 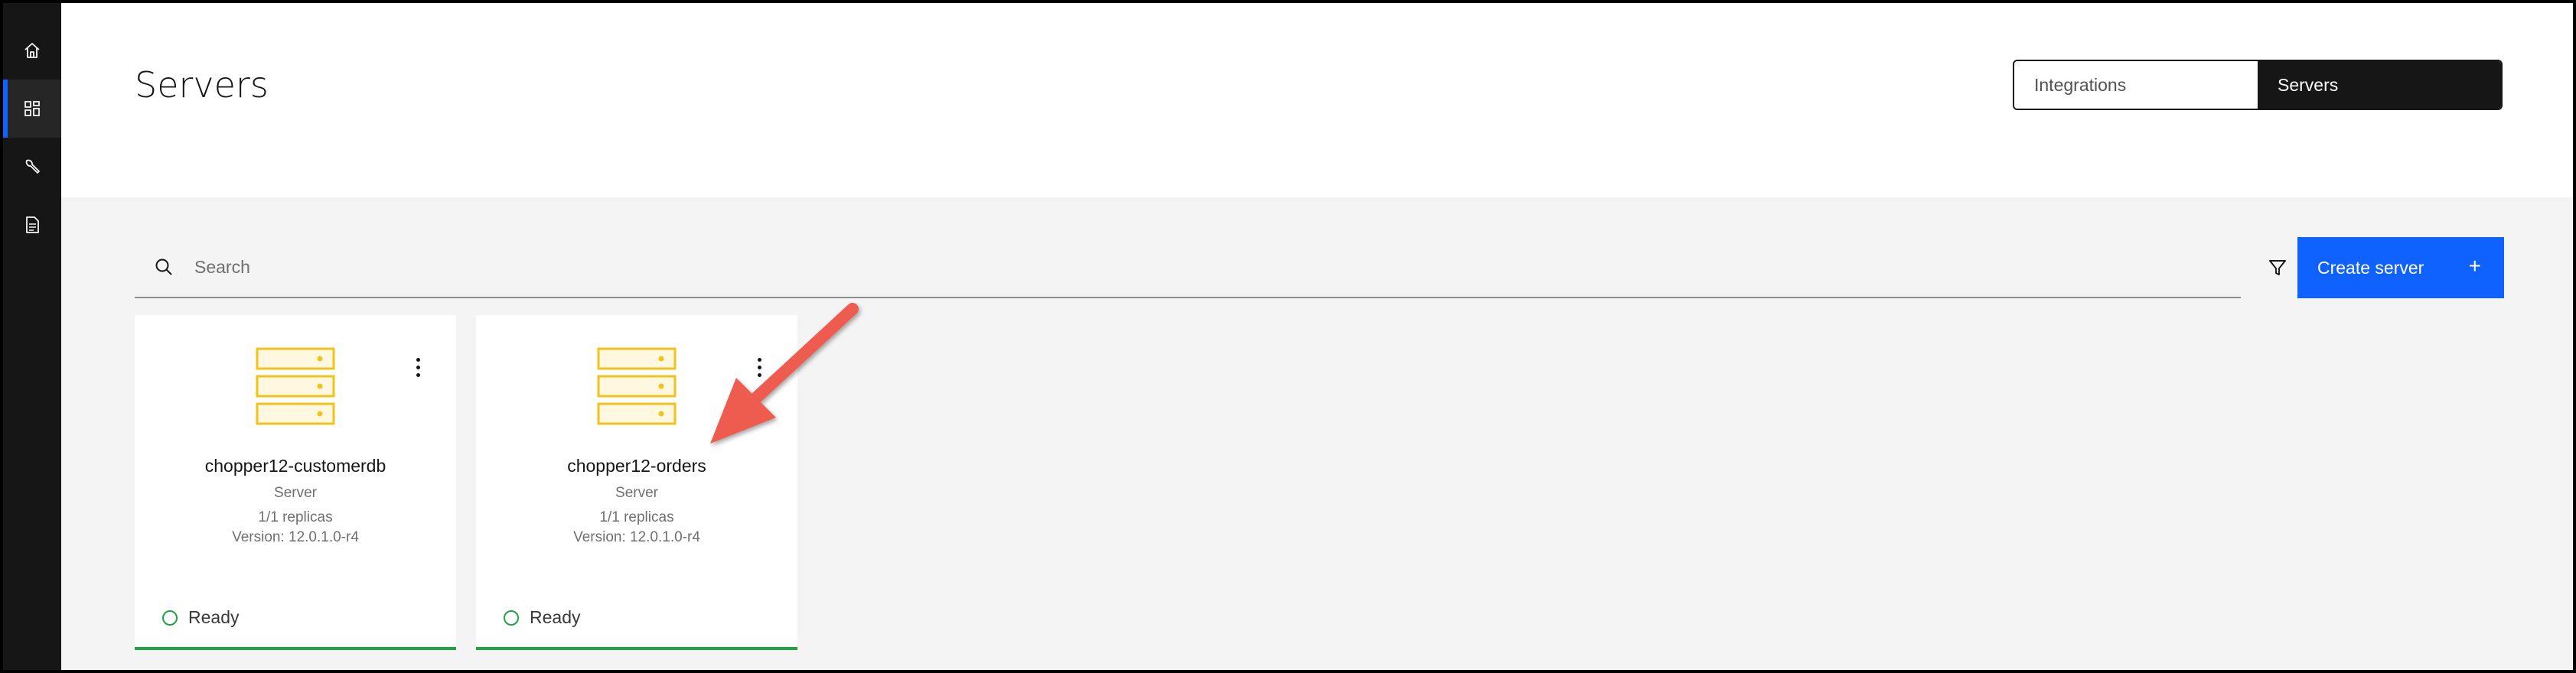 What do you see at coordinates (636, 466) in the screenshot?
I see `card-title: chopper12-orders` at bounding box center [636, 466].